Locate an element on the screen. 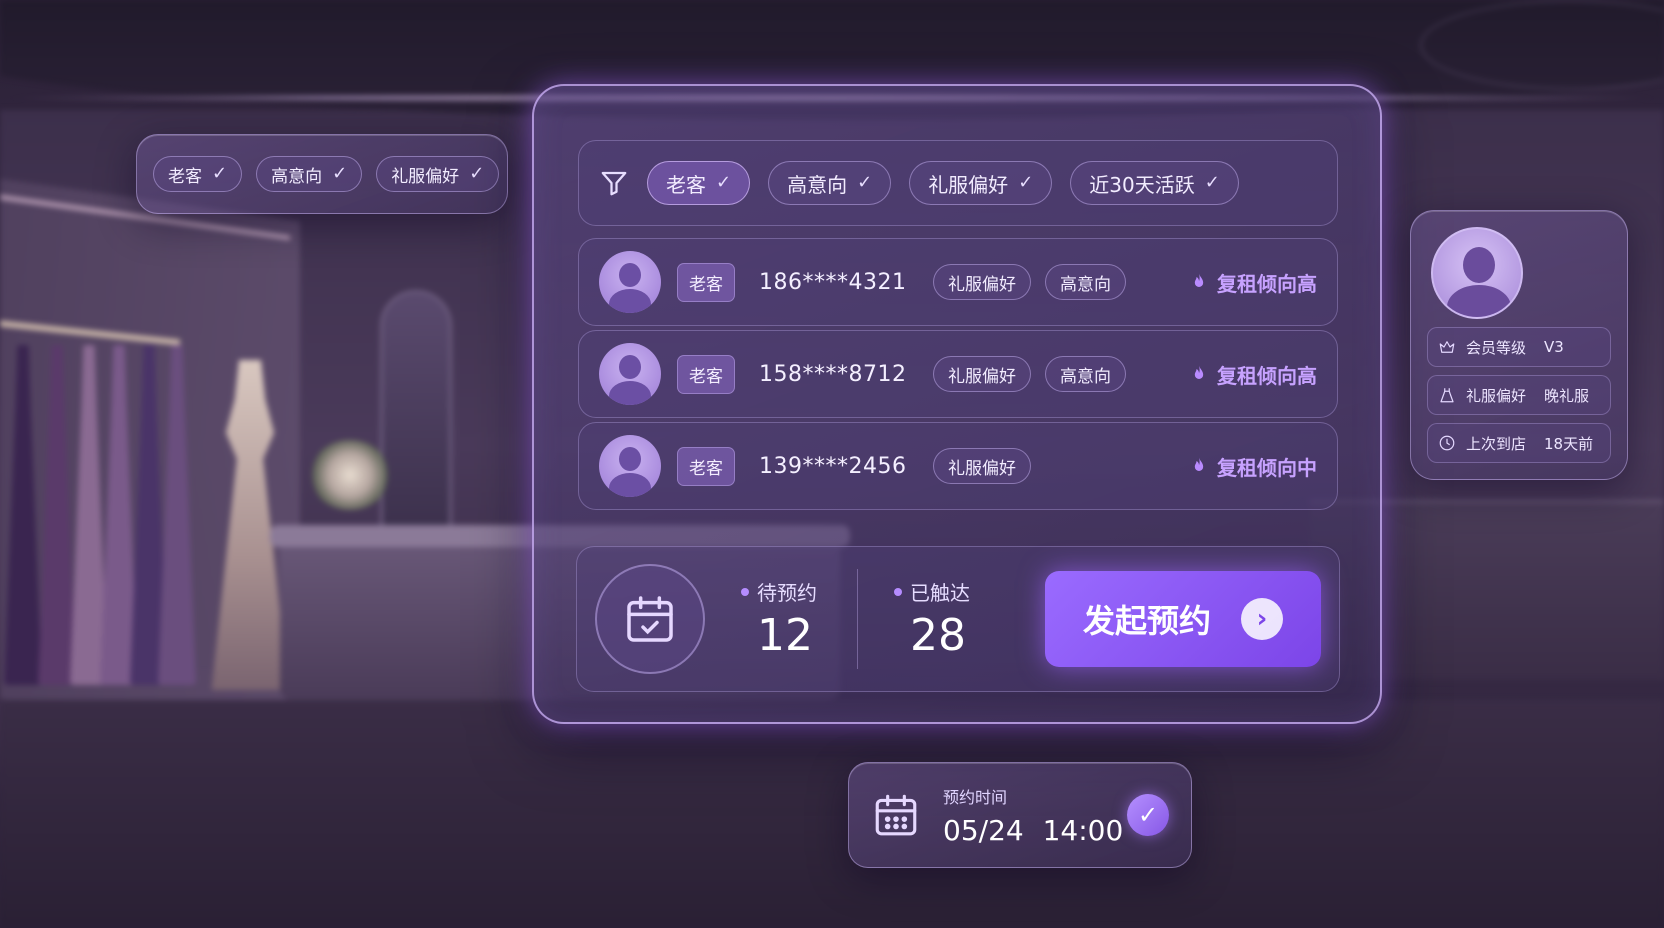  trend-label: 复租倾向中 is located at coordinates (1267, 467).